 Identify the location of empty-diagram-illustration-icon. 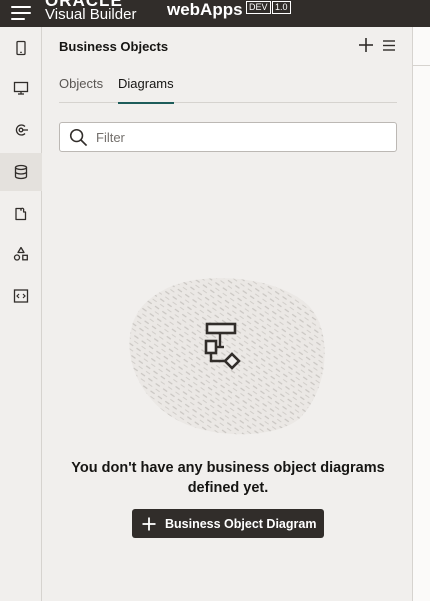
(227, 356).